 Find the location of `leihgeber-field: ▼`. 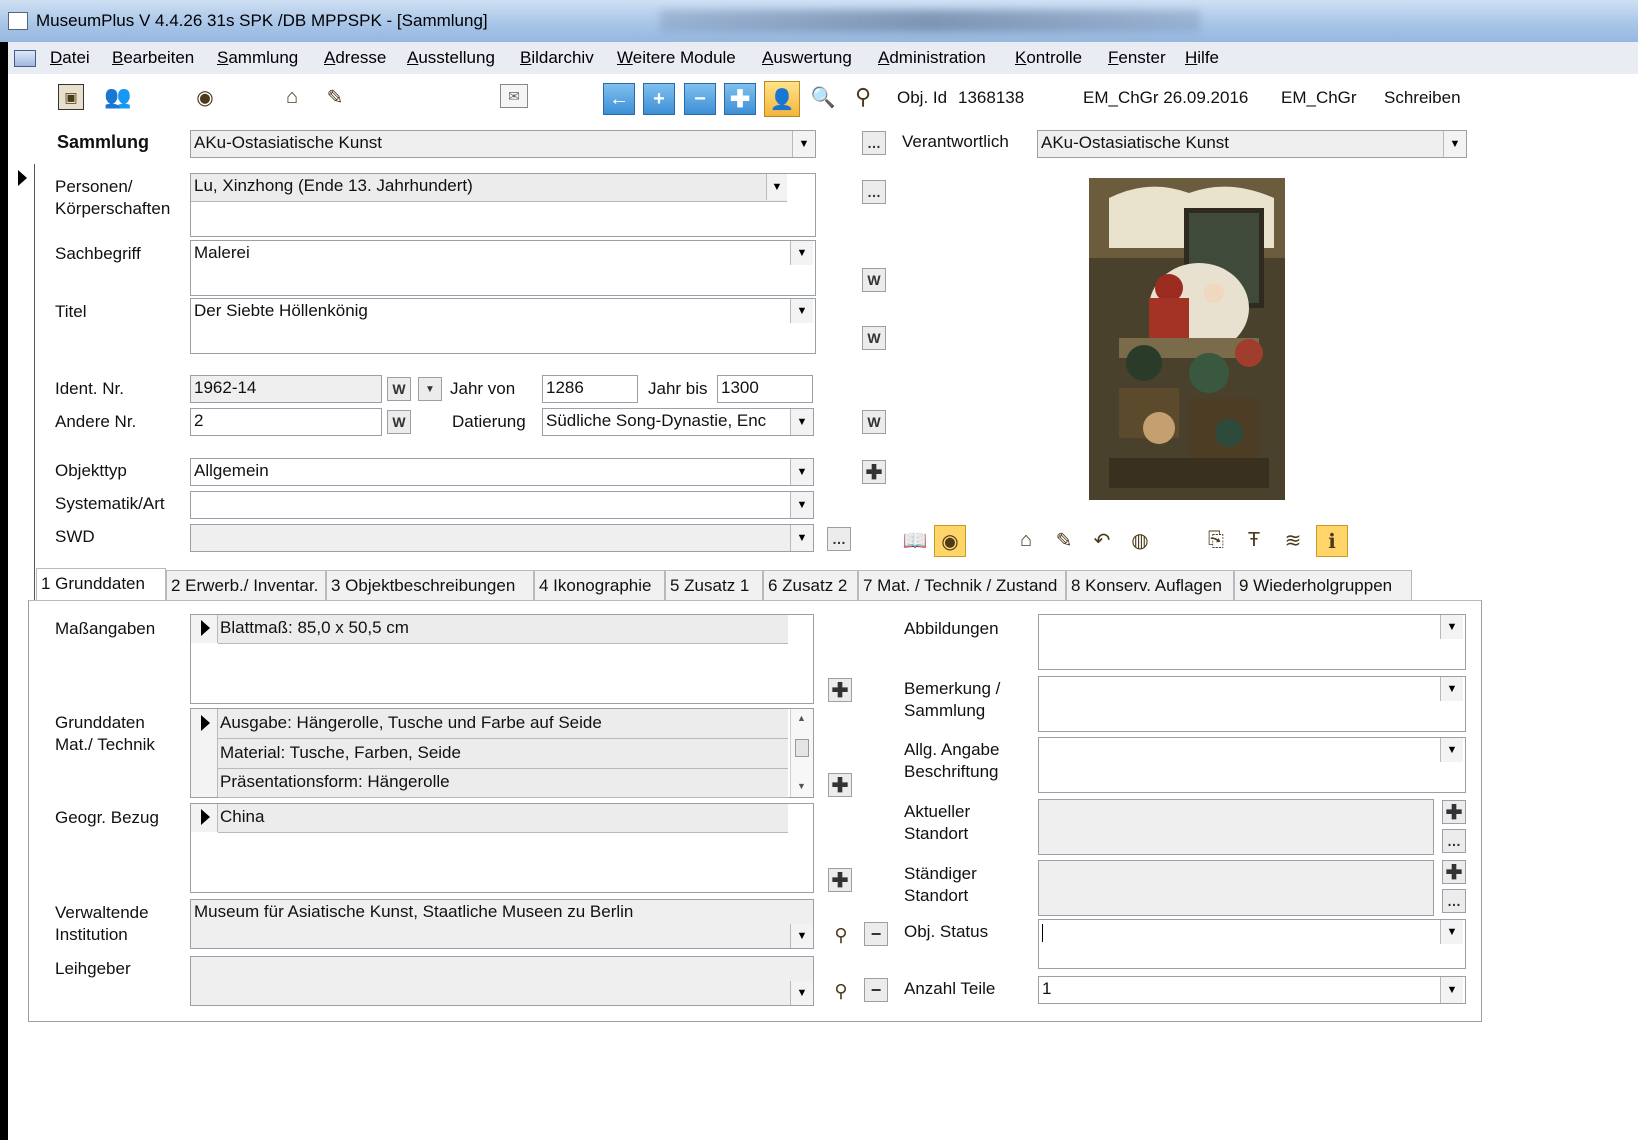

leihgeber-field: ▼ is located at coordinates (502, 981).